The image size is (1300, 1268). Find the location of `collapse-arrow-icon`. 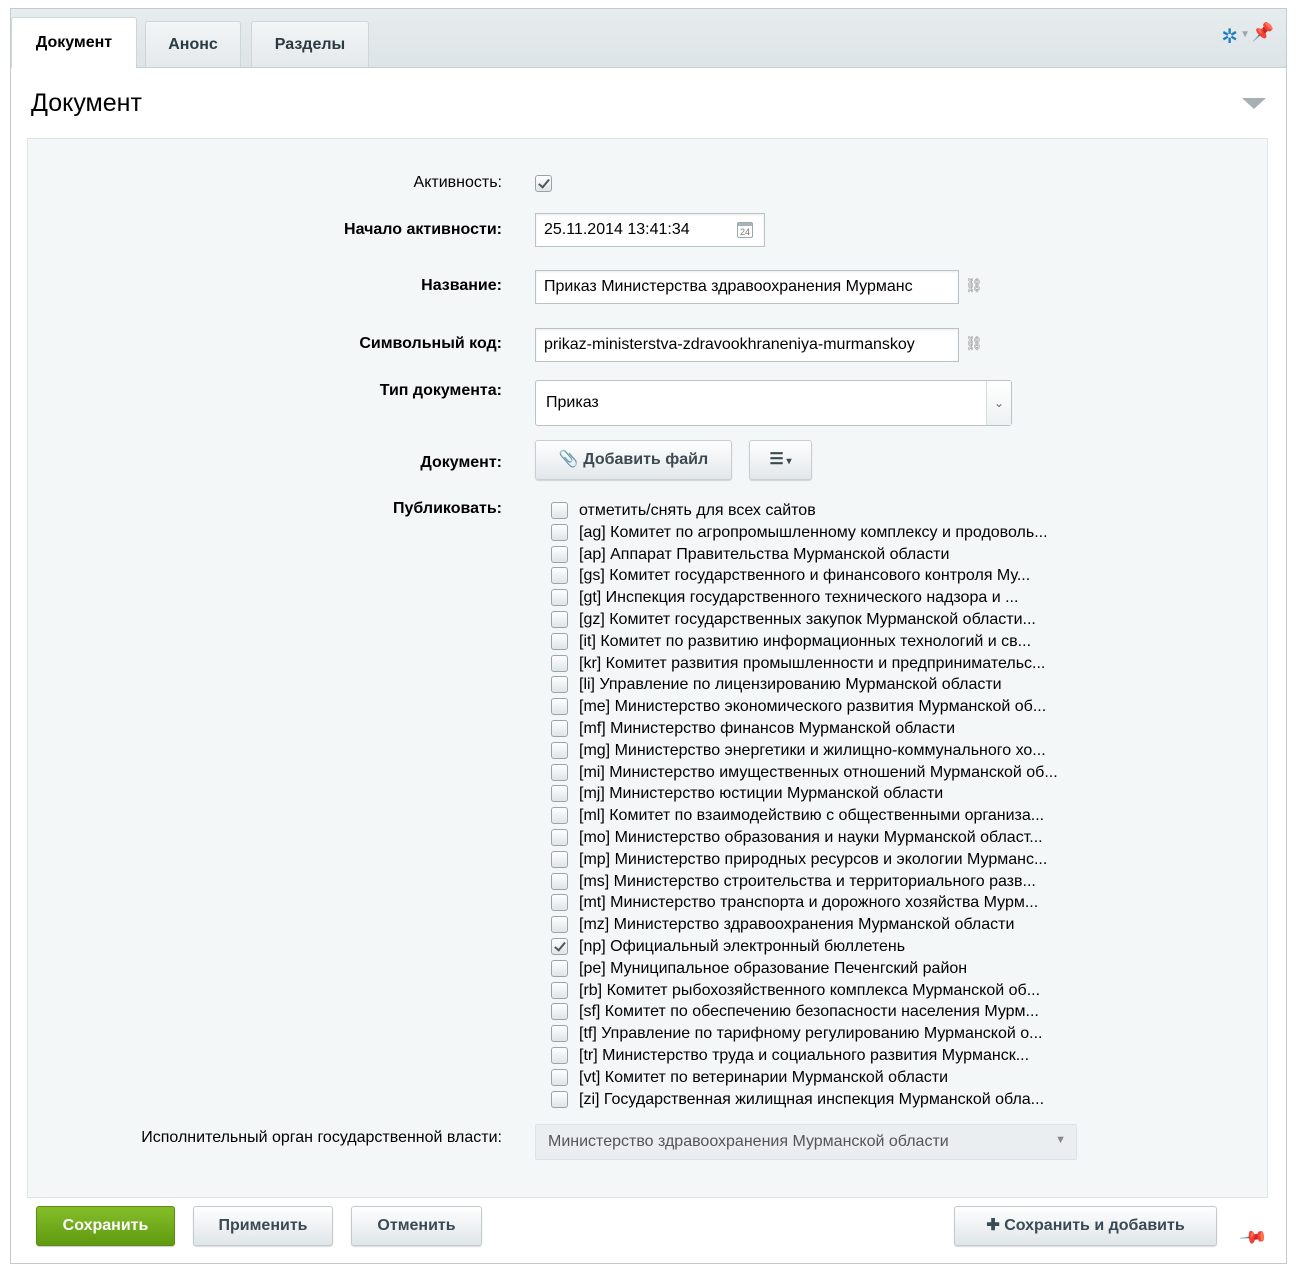

collapse-arrow-icon is located at coordinates (1254, 103).